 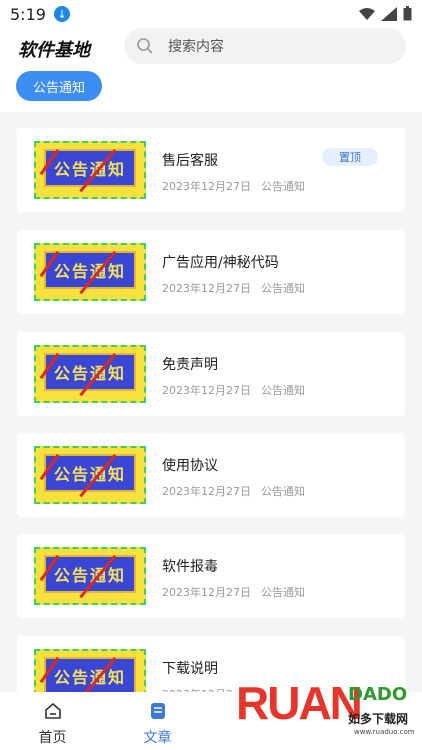 What do you see at coordinates (211, 170) in the screenshot?
I see `article-card: 公告通知 售后客服 2023年12月27日 公告通知 置顶` at bounding box center [211, 170].